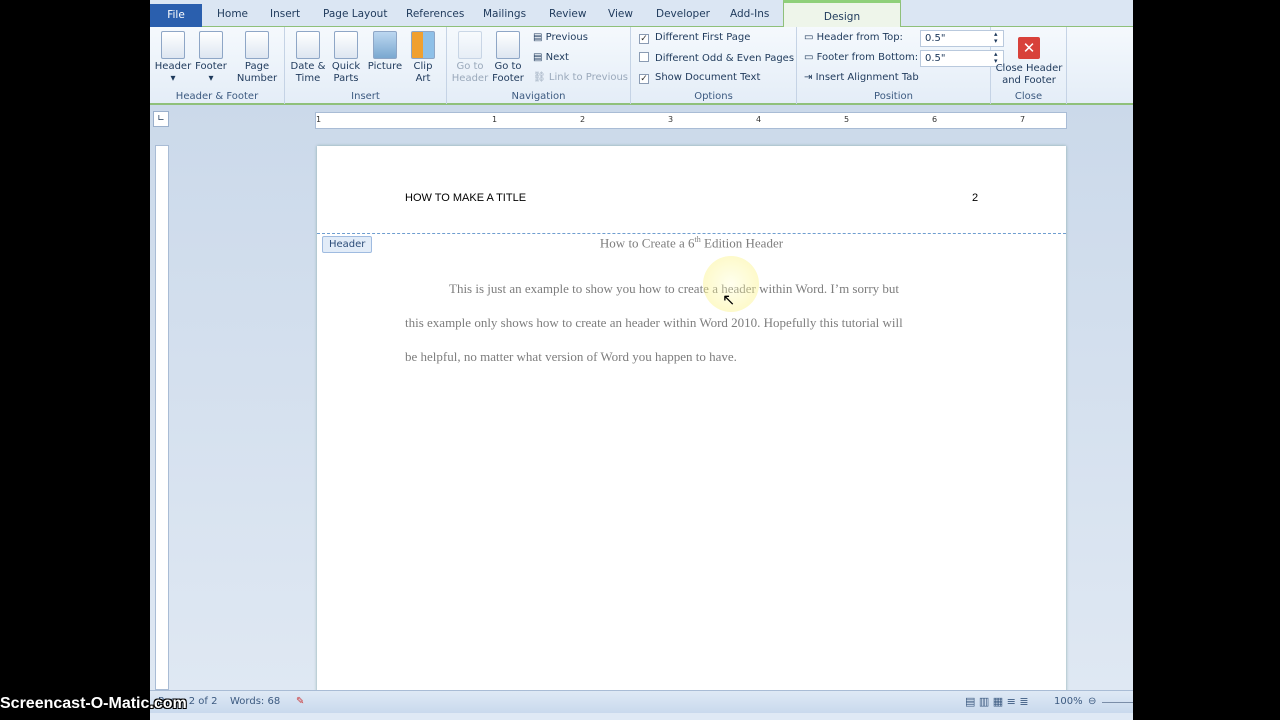  What do you see at coordinates (853, 37) in the screenshot?
I see `header-from-top-label: ▭ Header from Top:` at bounding box center [853, 37].